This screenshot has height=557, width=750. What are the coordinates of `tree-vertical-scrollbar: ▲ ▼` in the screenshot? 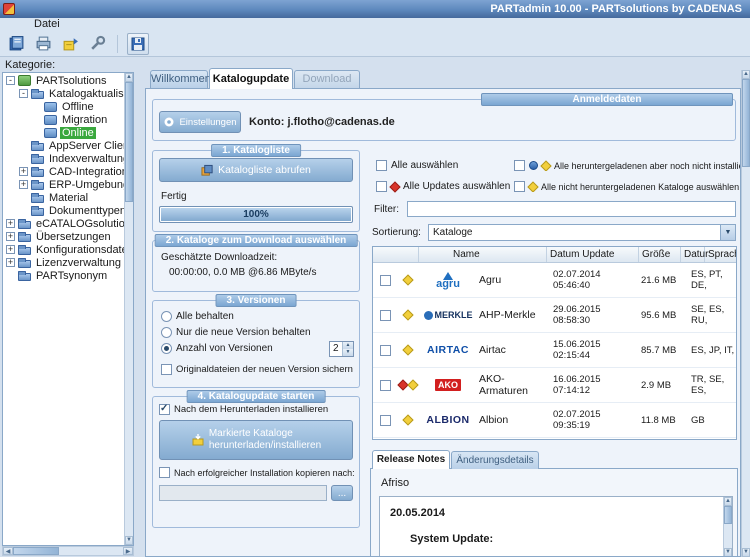 It's located at (128, 309).